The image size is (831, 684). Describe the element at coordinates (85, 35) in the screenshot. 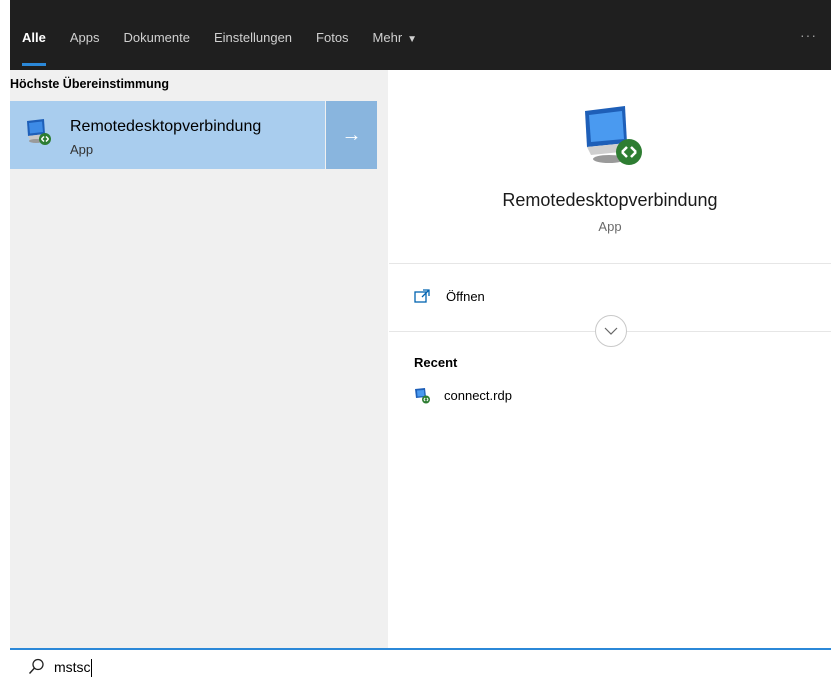

I see `tab-apps: Apps` at that location.